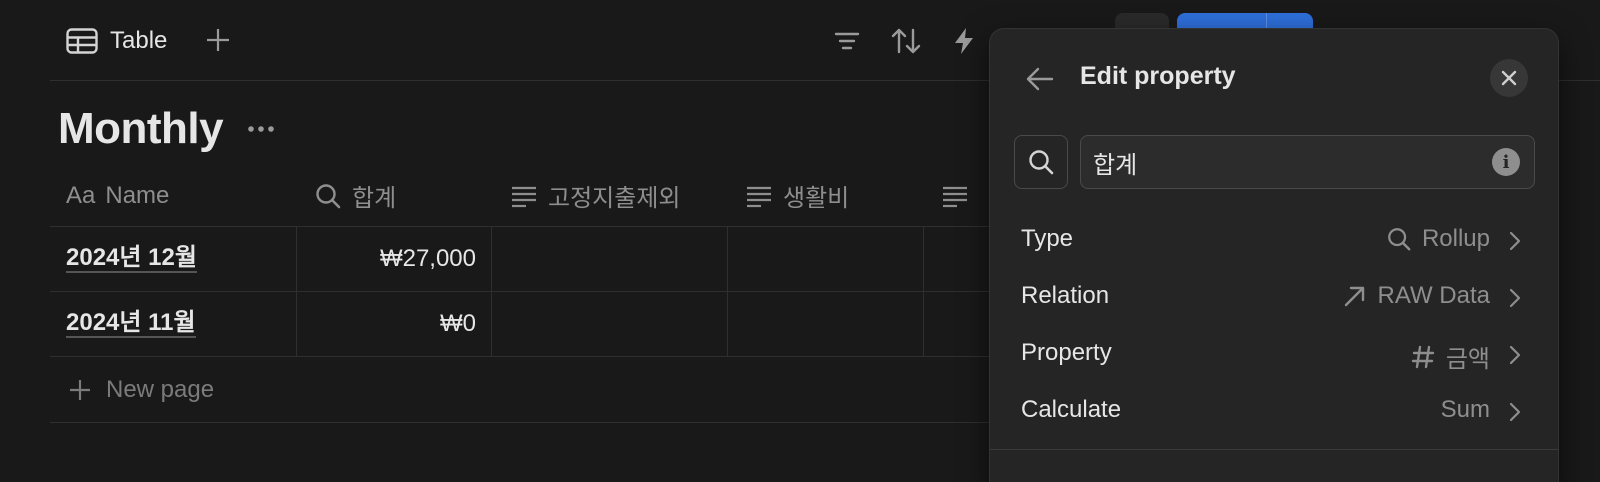 Image resolution: width=1600 pixels, height=482 pixels. What do you see at coordinates (386, 324) in the screenshot?
I see `row-total-cell: ₩0` at bounding box center [386, 324].